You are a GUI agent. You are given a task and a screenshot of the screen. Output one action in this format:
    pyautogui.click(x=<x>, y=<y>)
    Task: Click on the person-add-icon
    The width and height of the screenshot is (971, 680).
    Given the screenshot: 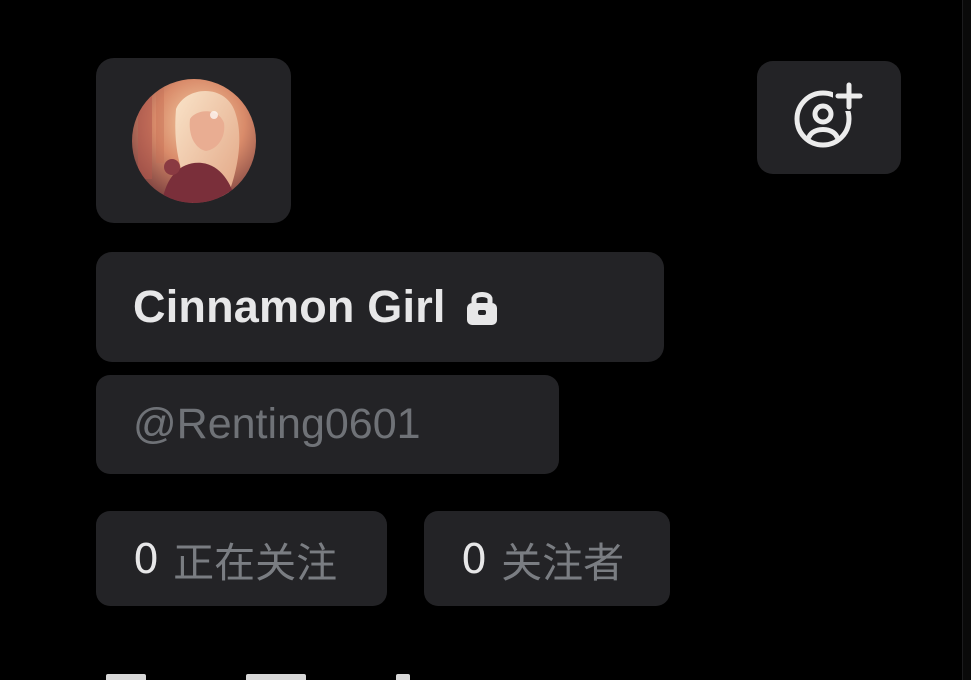 What is the action you would take?
    pyautogui.click(x=829, y=115)
    